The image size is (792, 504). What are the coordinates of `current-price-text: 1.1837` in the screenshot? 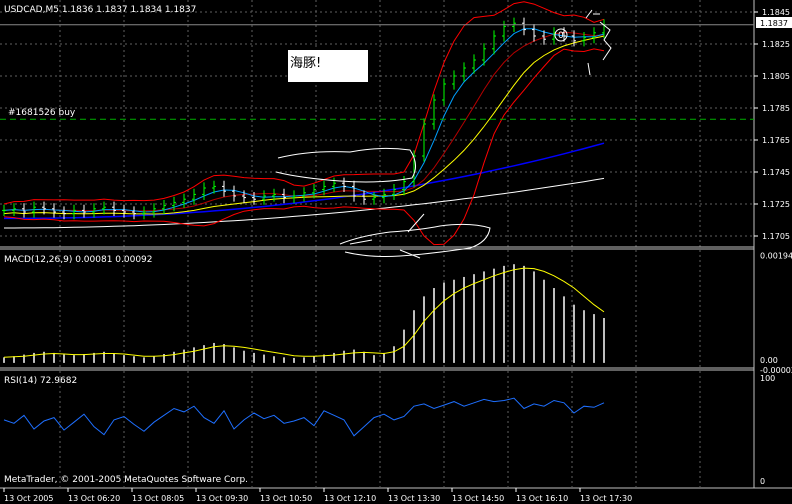 It's located at (774, 23).